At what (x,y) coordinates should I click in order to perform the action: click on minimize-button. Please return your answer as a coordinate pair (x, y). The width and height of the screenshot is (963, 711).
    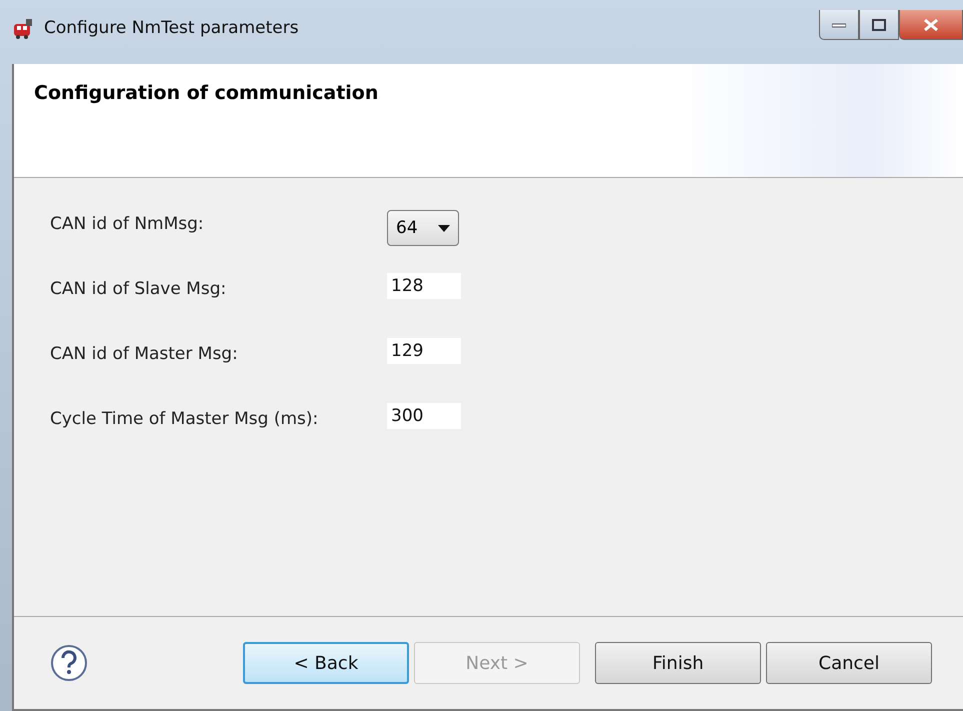
    Looking at the image, I should click on (839, 25).